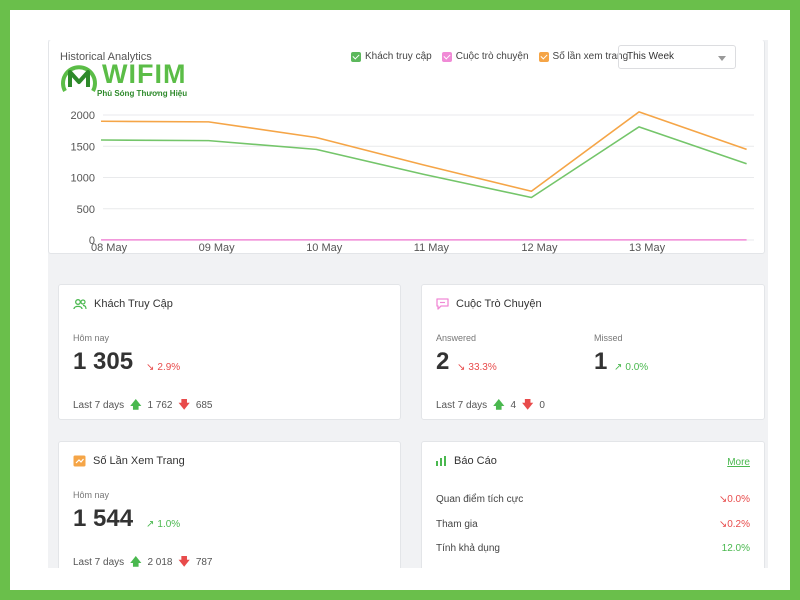  What do you see at coordinates (160, 405) in the screenshot?
I see `up-value: 1 762` at bounding box center [160, 405].